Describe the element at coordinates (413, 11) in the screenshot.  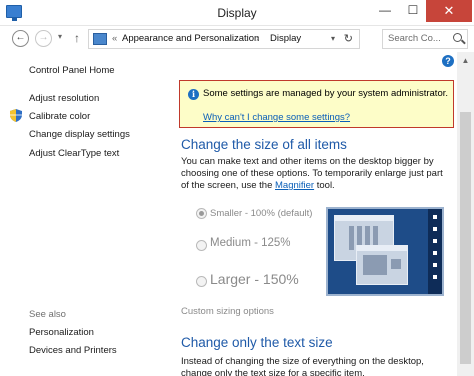
I see `maximize-button: ☐` at that location.